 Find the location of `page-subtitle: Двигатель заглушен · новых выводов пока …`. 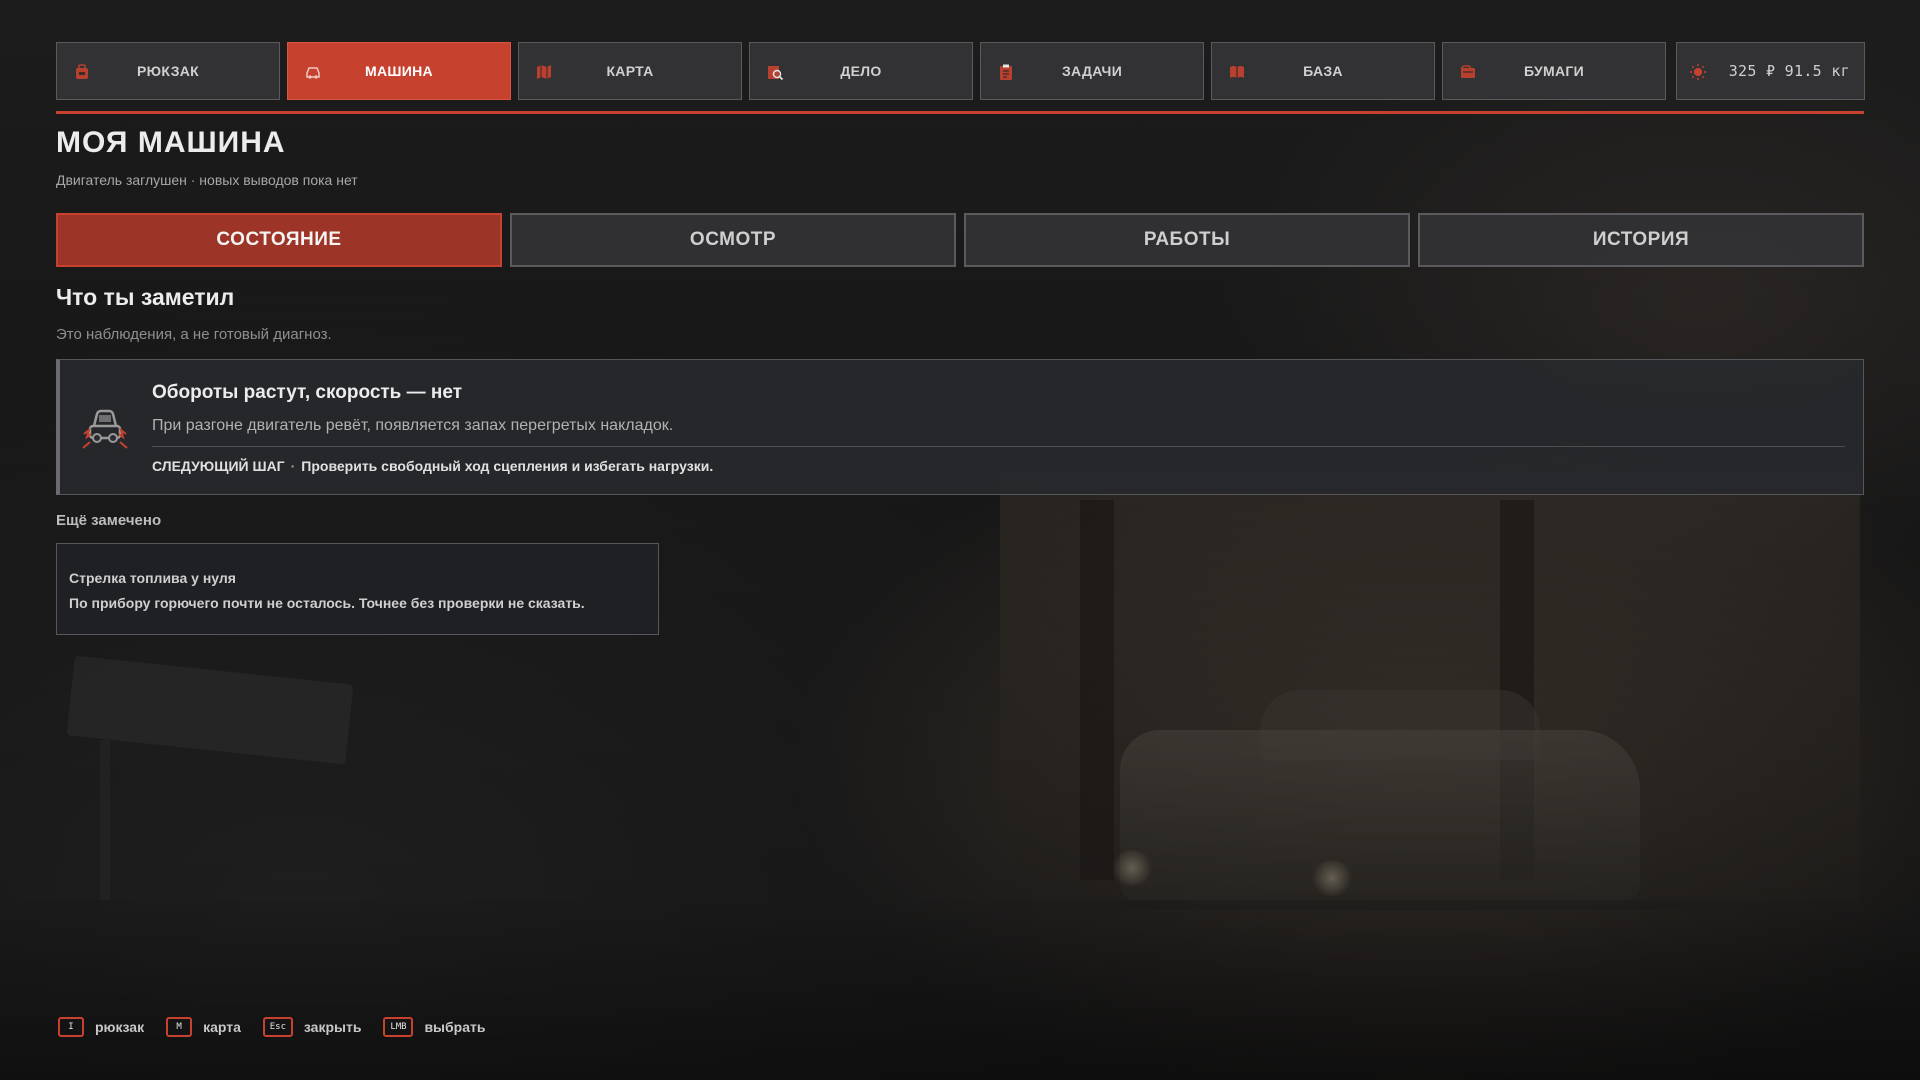

page-subtitle: Двигатель заглушен · новых выводов пока … is located at coordinates (207, 180).